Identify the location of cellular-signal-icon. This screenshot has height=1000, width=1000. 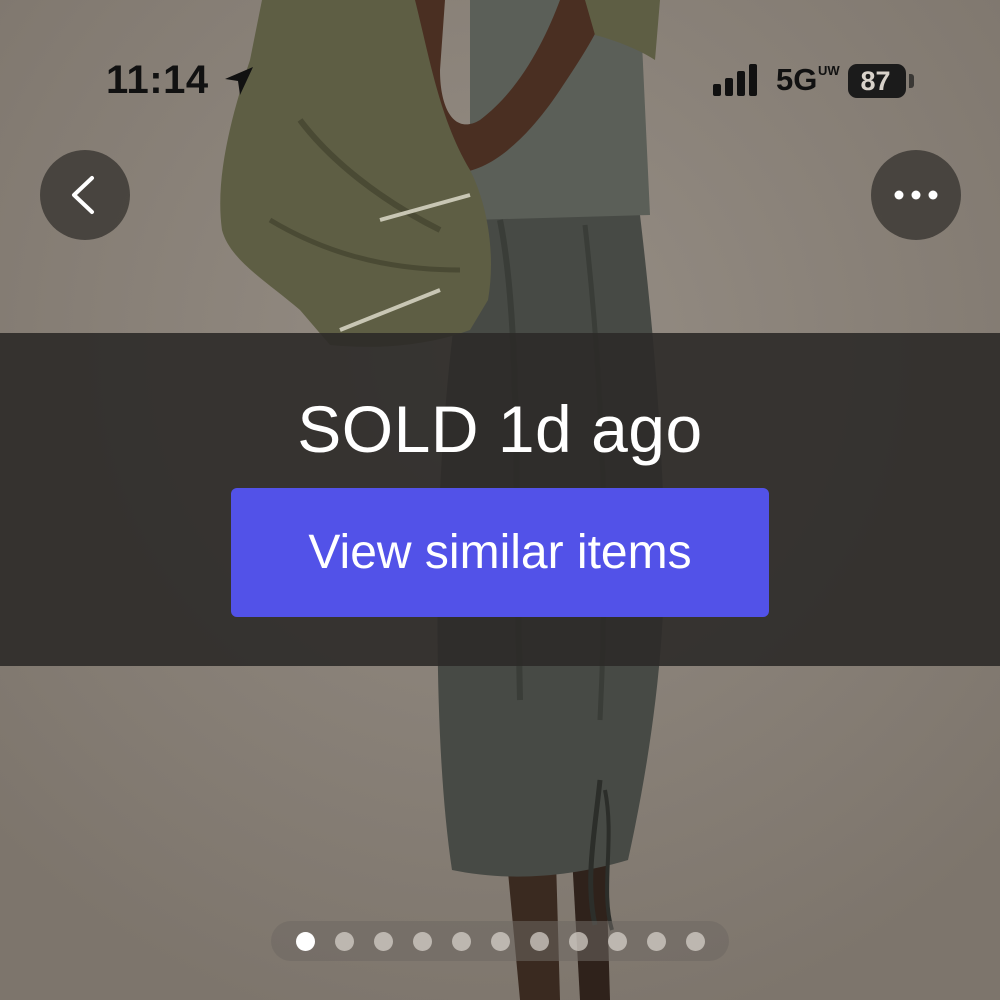
(735, 80).